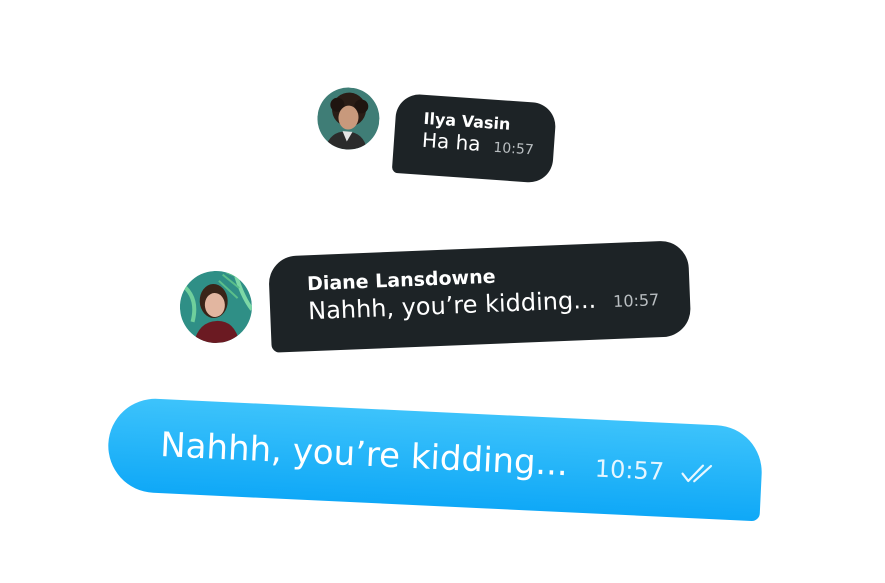 This screenshot has width=885, height=583. Describe the element at coordinates (451, 141) in the screenshot. I see `message-text: Ha ha` at that location.